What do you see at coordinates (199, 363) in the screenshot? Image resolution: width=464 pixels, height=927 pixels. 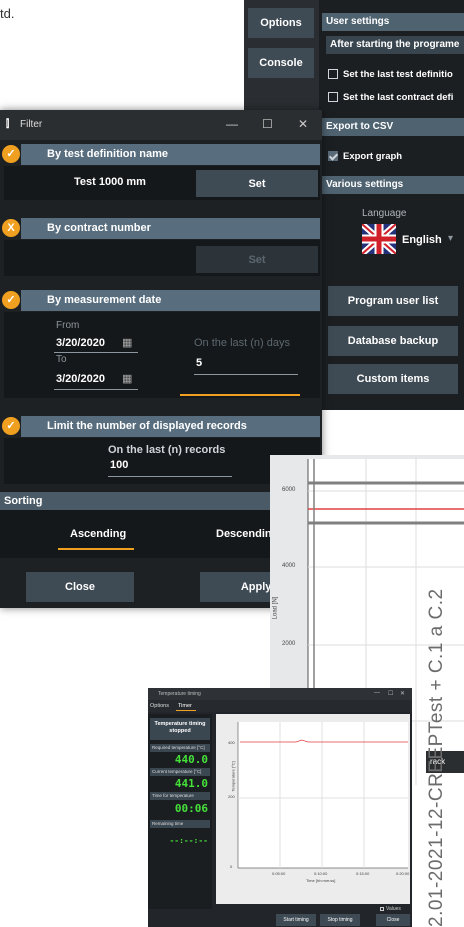 I see `last-days-input: 5` at bounding box center [199, 363].